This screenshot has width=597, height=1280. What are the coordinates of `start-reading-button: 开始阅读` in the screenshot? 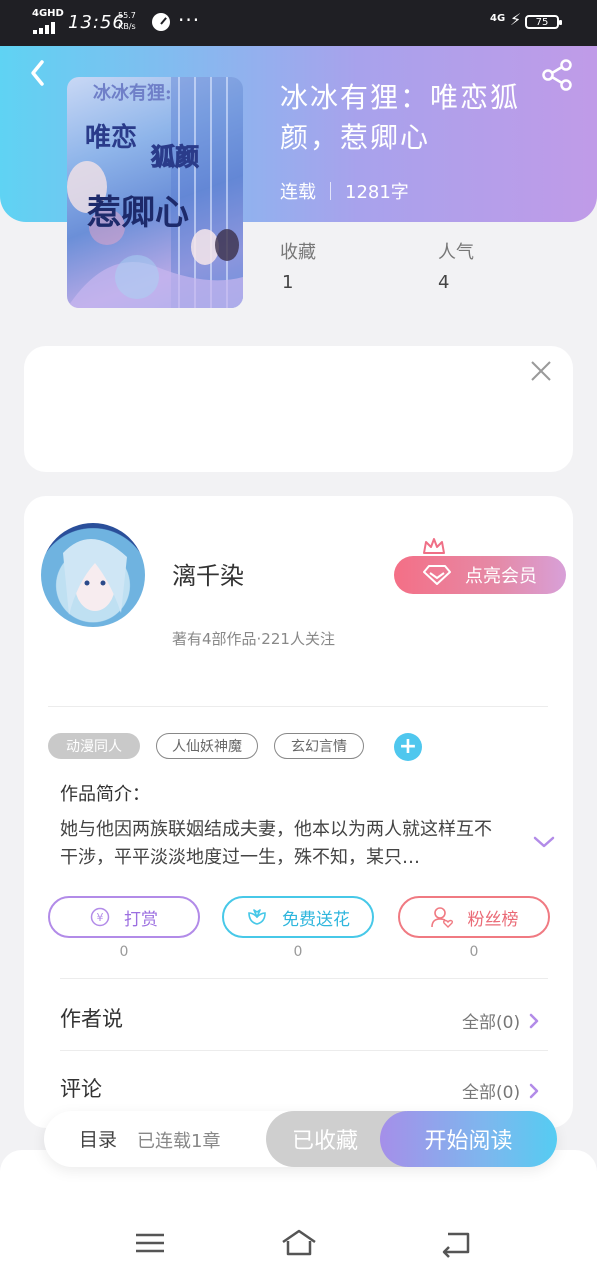 It's located at (468, 1139).